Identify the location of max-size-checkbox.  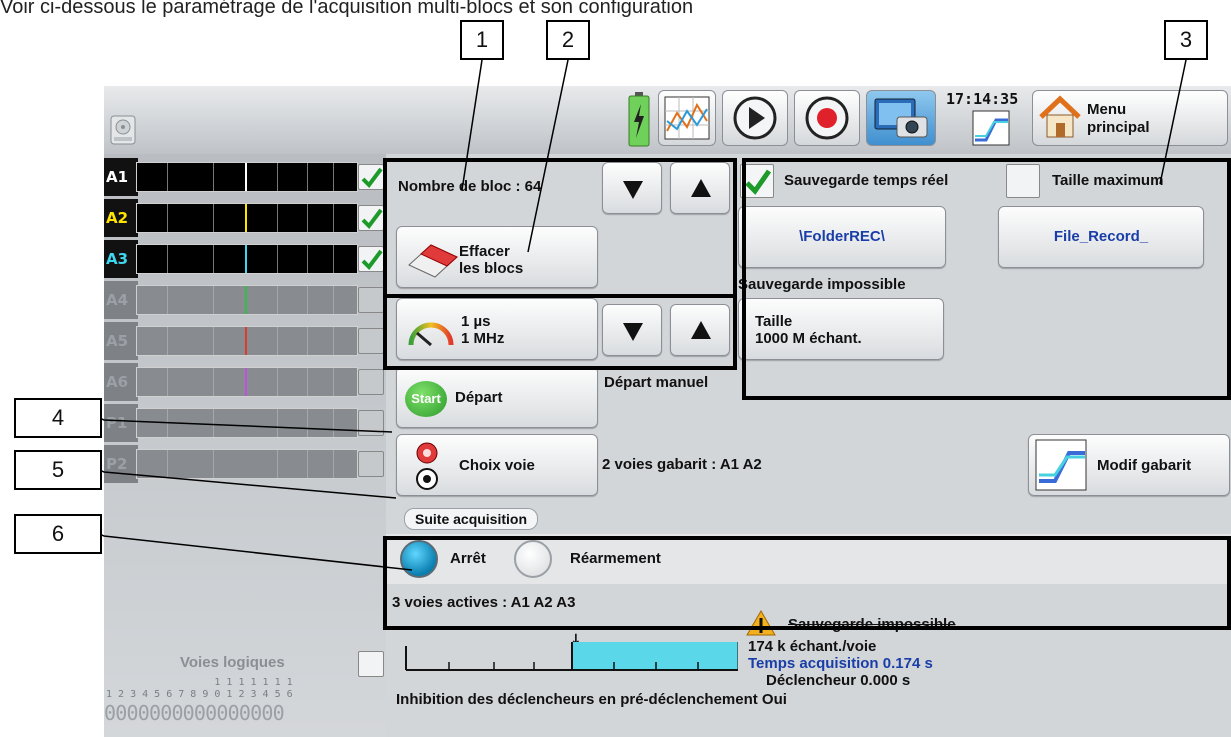
(1023, 181).